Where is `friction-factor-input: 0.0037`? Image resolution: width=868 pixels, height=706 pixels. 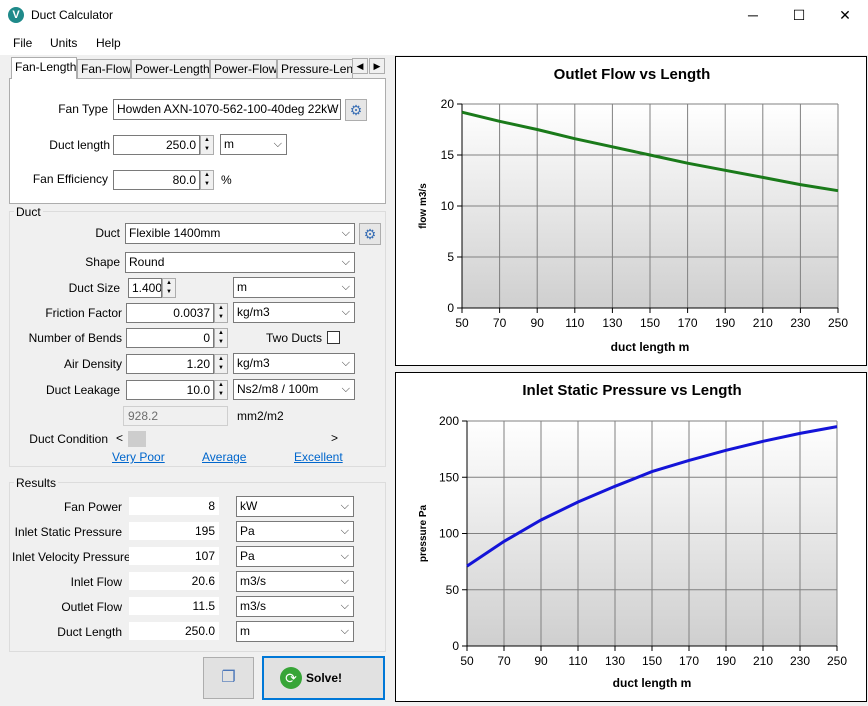
friction-factor-input: 0.0037 is located at coordinates (170, 313).